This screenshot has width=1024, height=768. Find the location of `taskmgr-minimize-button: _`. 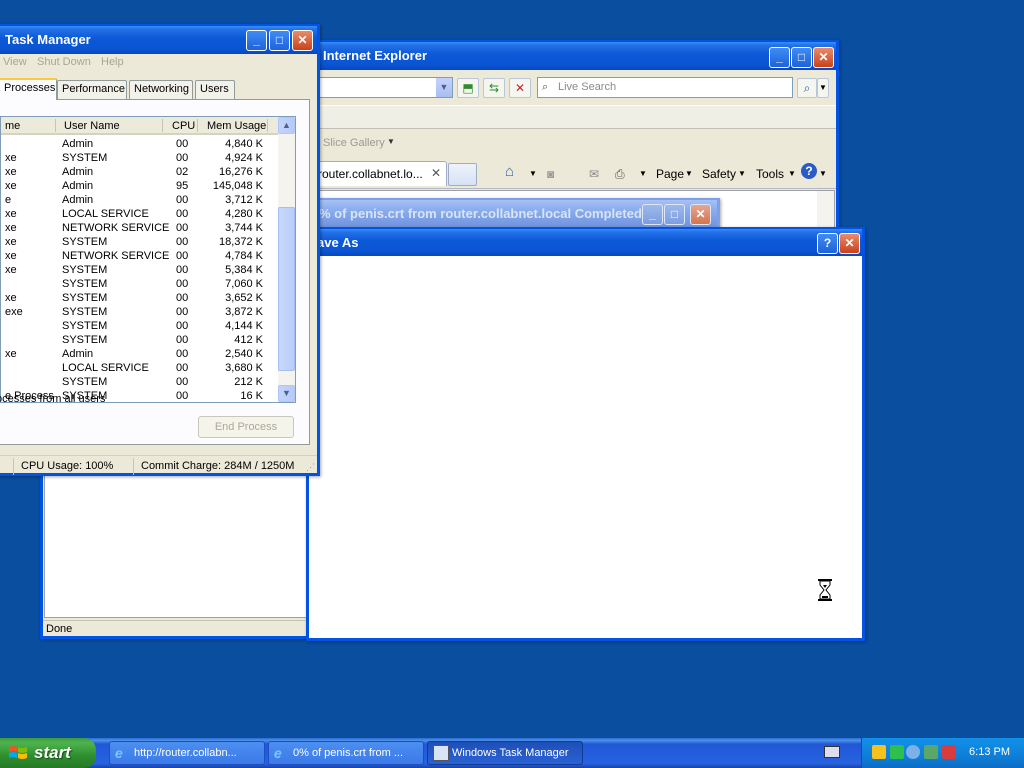

taskmgr-minimize-button: _ is located at coordinates (256, 40).